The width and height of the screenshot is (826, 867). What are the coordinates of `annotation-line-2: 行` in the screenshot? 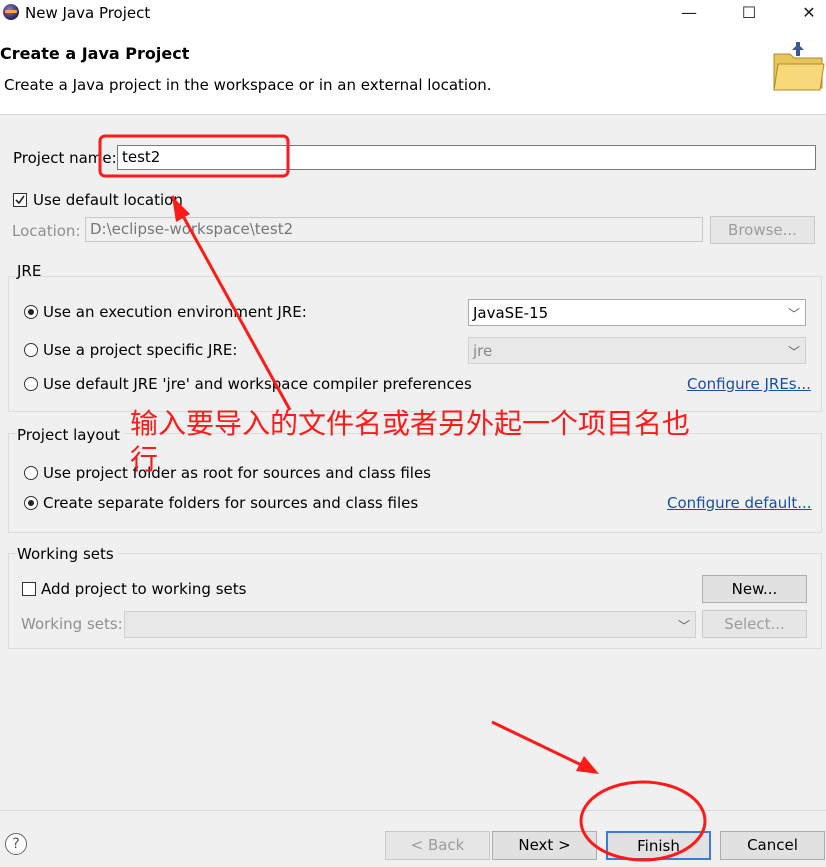 It's located at (144, 459).